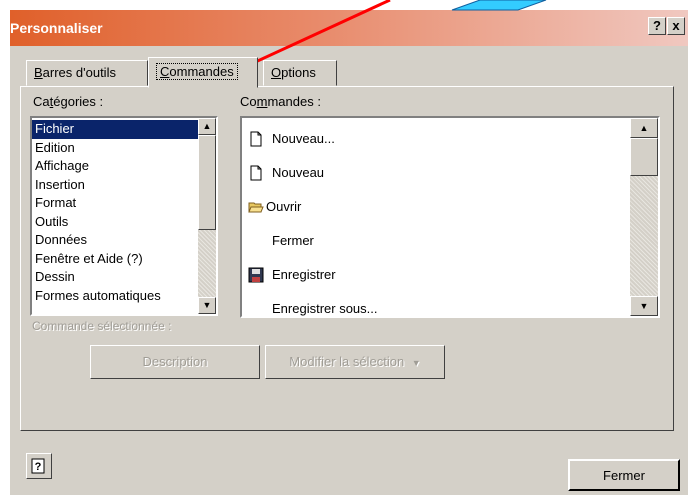 The width and height of the screenshot is (688, 495). What do you see at coordinates (624, 475) in the screenshot?
I see `close-button: Fermer` at bounding box center [624, 475].